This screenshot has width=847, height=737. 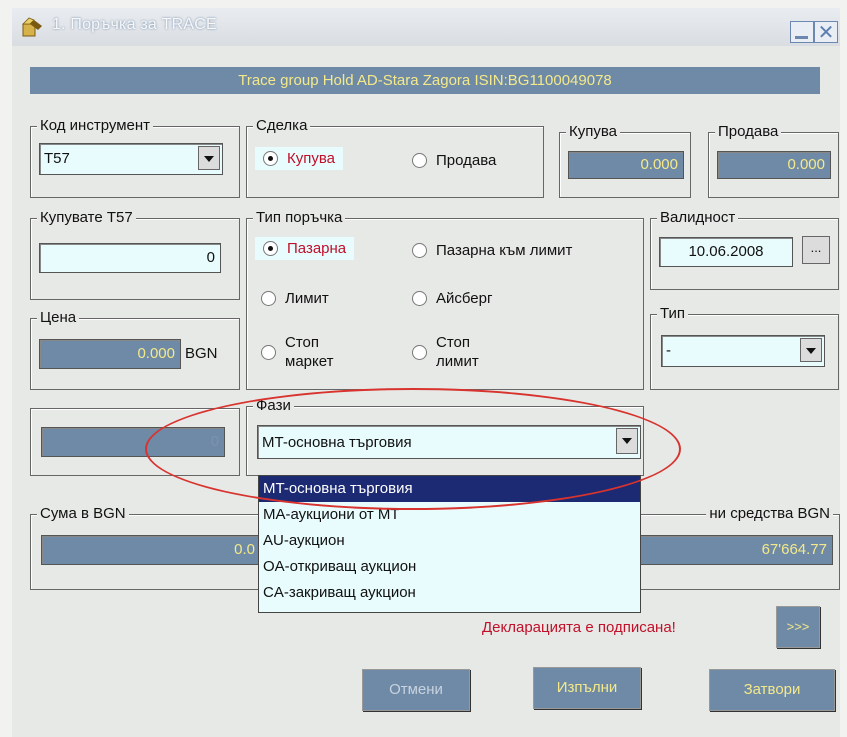 I want to click on close-icon: ✕, so click(x=826, y=32).